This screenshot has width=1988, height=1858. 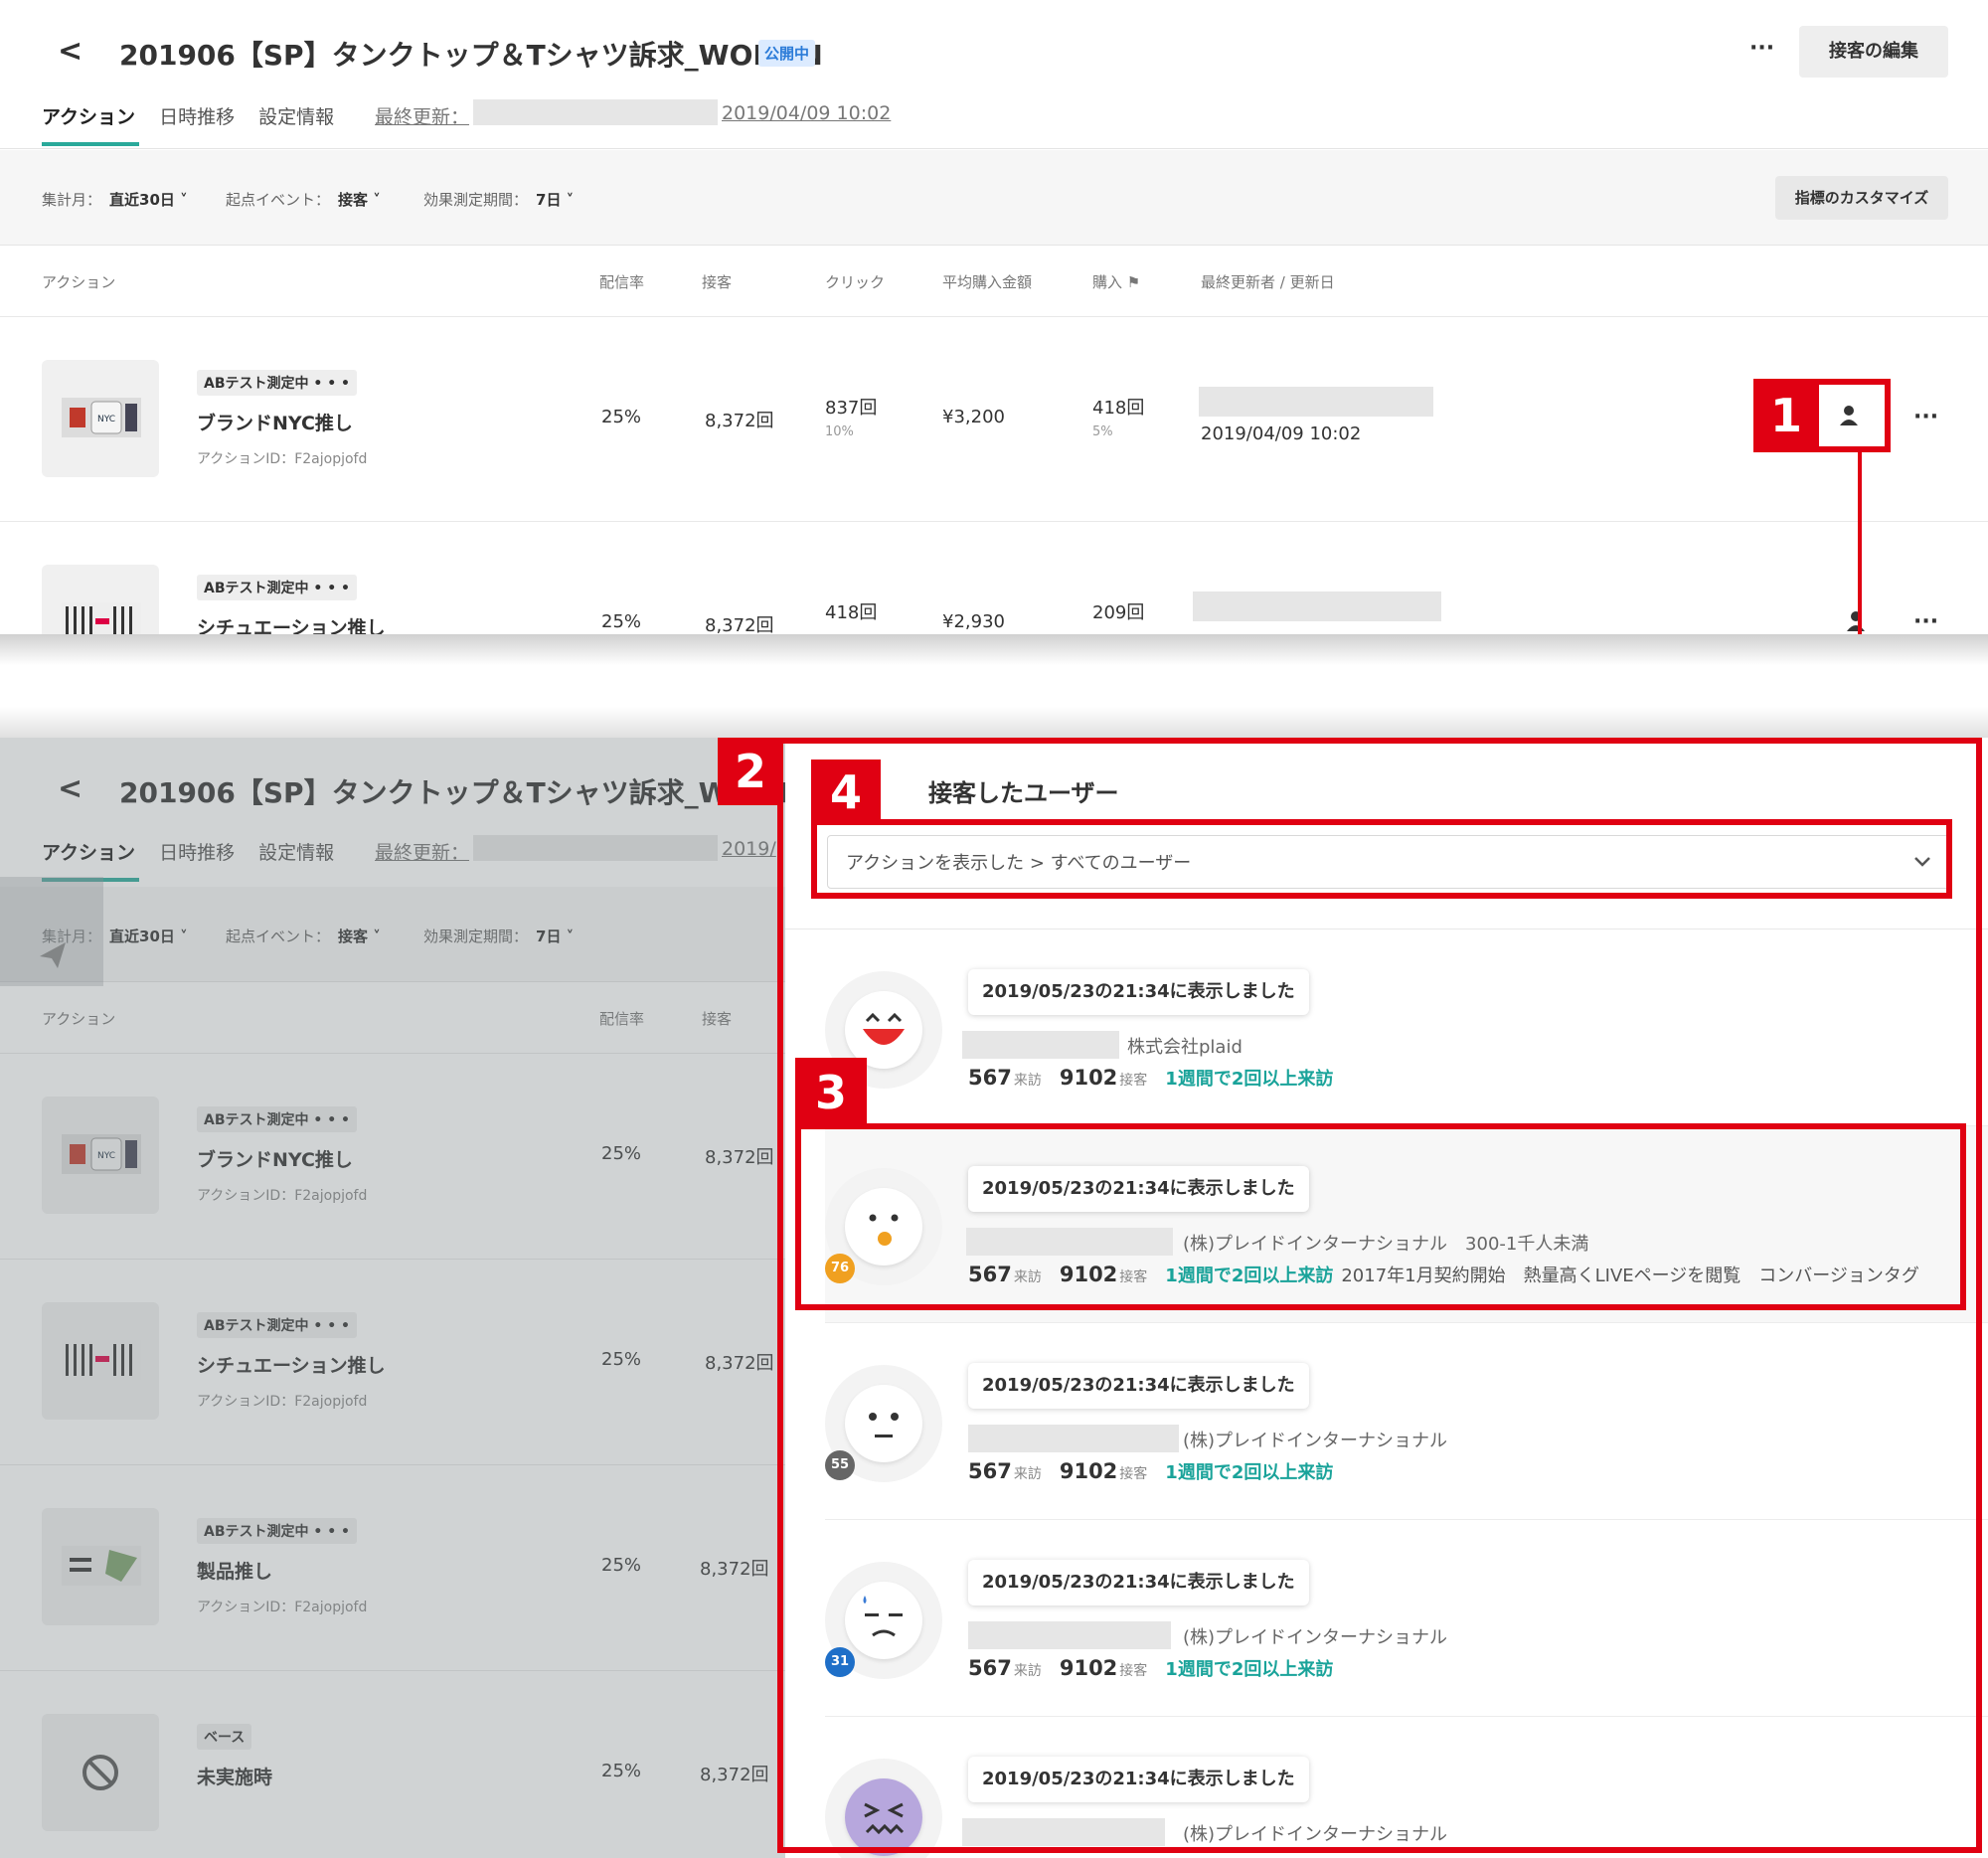 What do you see at coordinates (422, 117) in the screenshot?
I see `updated-label: 最終更新：` at bounding box center [422, 117].